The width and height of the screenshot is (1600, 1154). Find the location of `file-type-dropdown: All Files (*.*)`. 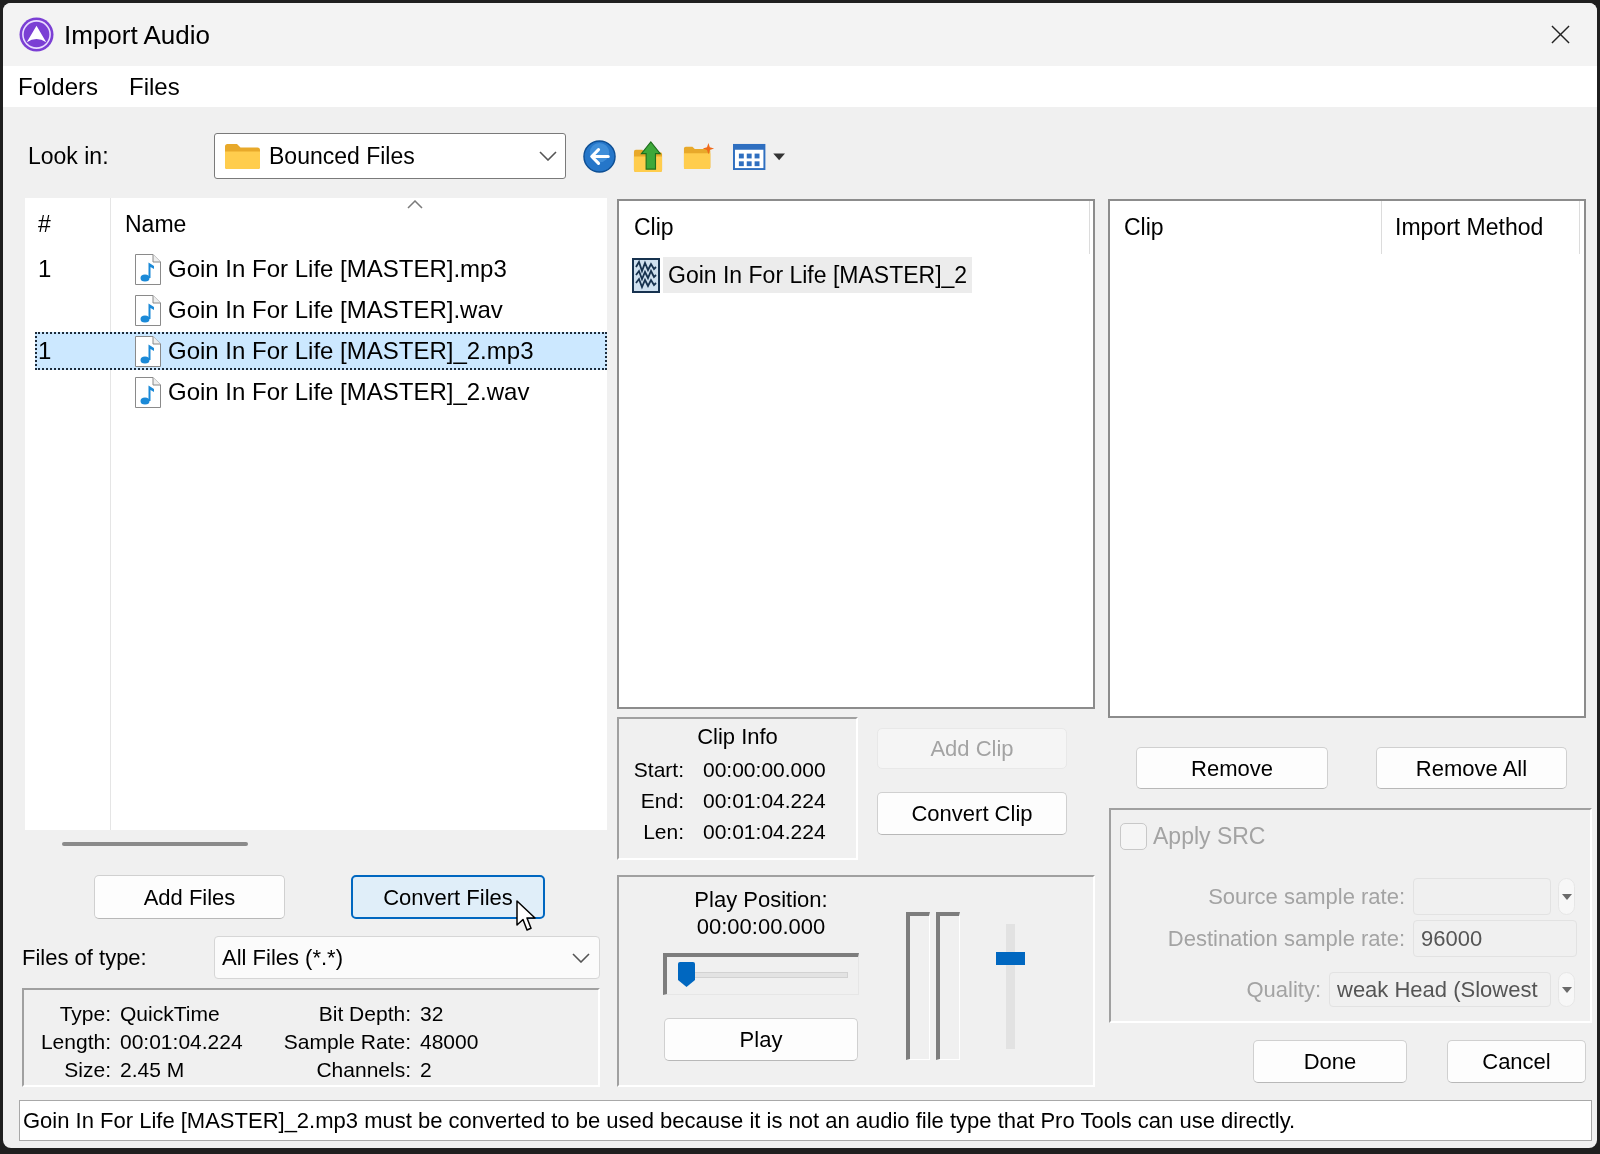

file-type-dropdown: All Files (*.*) is located at coordinates (407, 957).